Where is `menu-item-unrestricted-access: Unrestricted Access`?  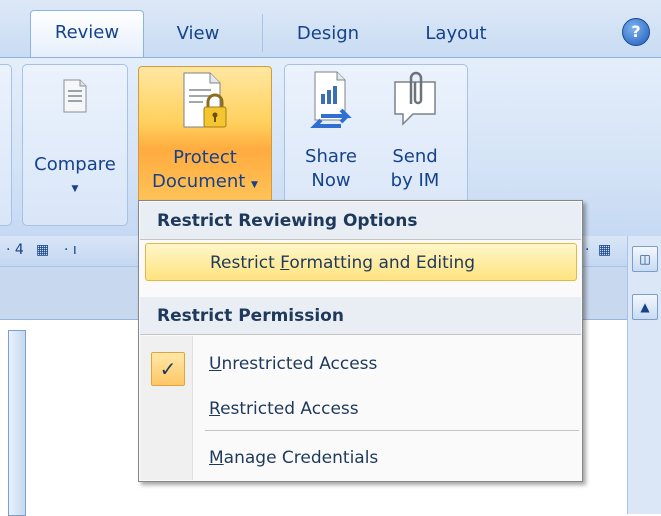 menu-item-unrestricted-access: Unrestricted Access is located at coordinates (360, 364).